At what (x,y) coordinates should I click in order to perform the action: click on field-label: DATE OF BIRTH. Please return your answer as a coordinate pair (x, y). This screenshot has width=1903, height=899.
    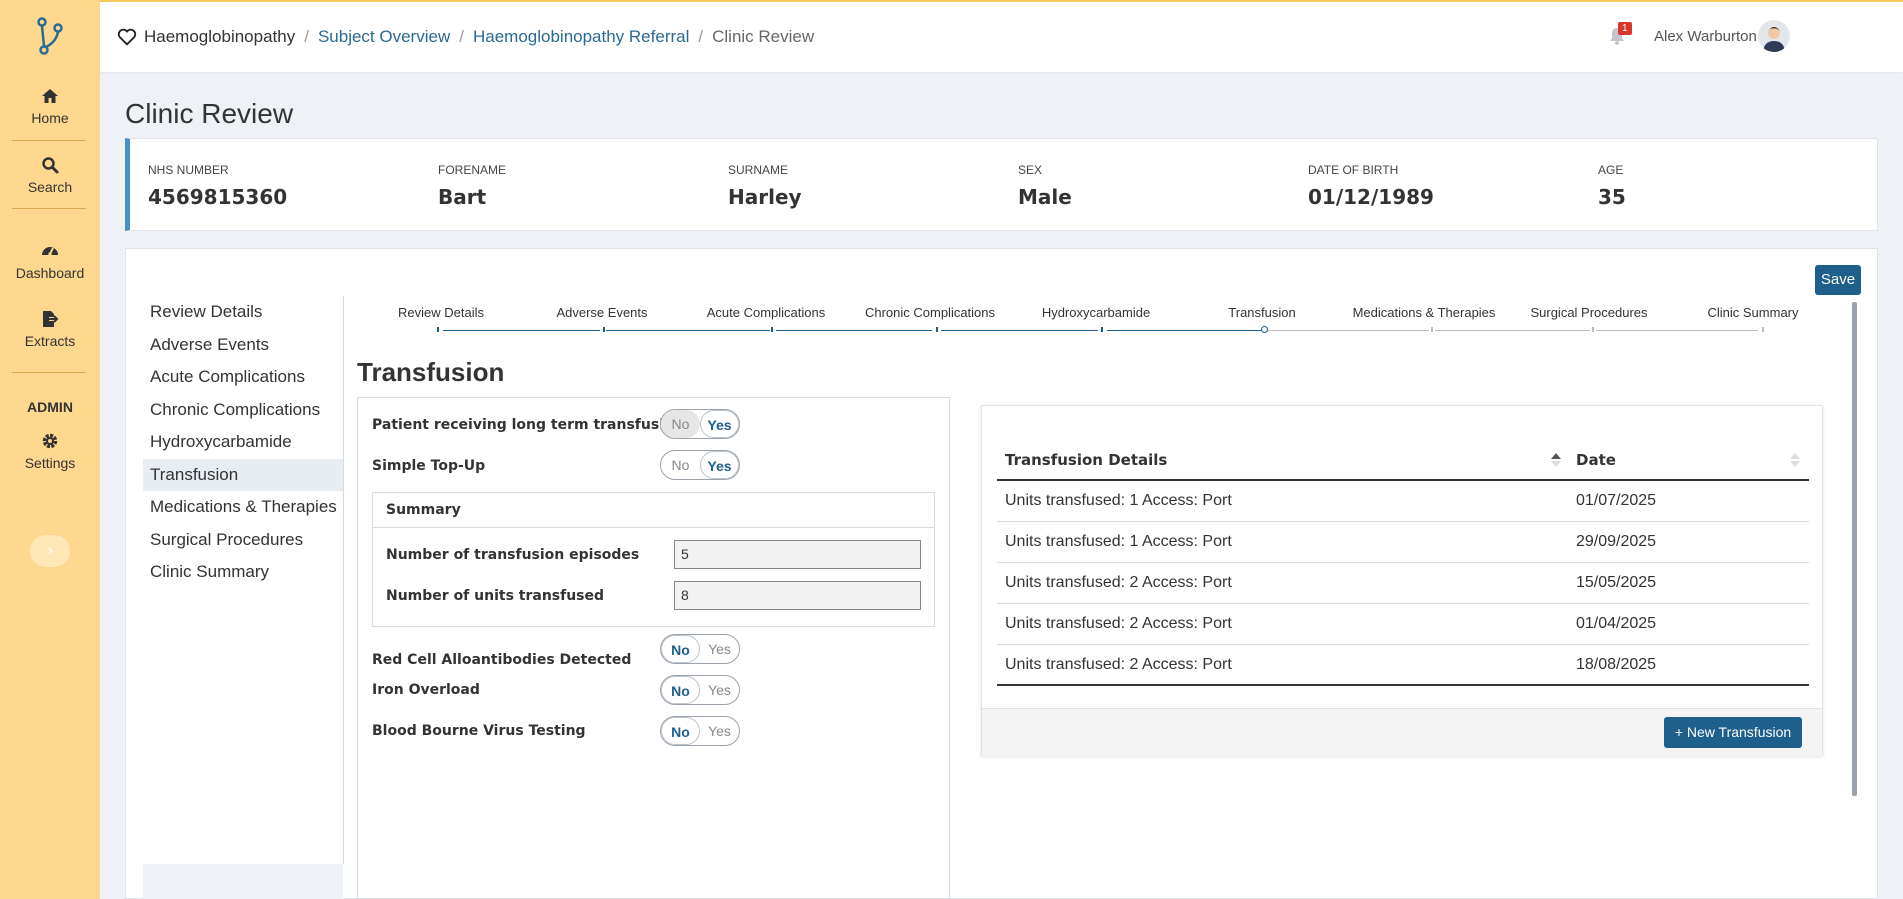
    Looking at the image, I should click on (1353, 170).